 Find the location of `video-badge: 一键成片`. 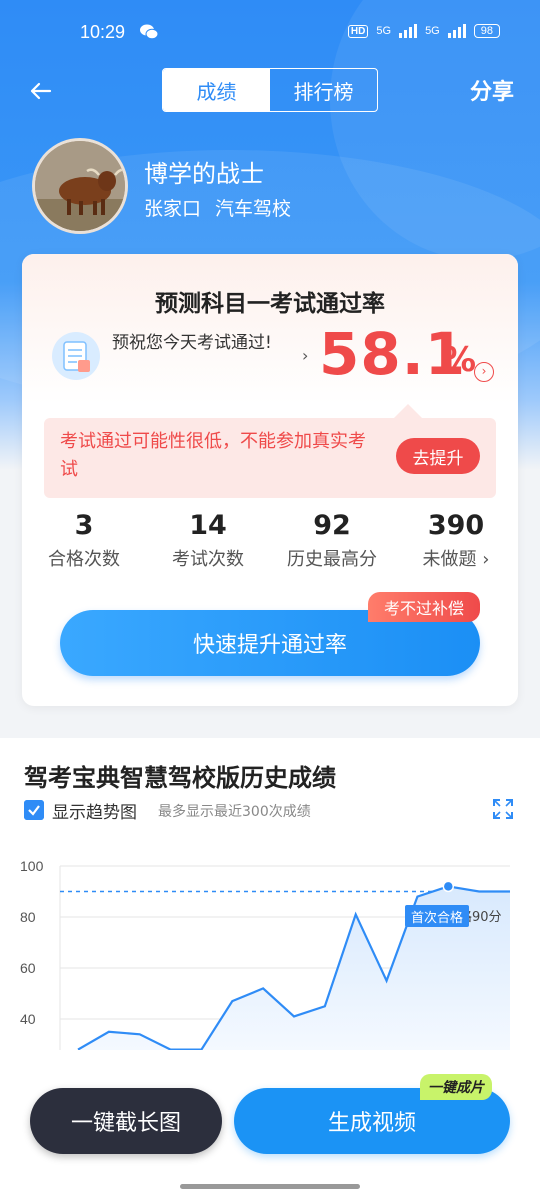

video-badge: 一键成片 is located at coordinates (456, 1087).